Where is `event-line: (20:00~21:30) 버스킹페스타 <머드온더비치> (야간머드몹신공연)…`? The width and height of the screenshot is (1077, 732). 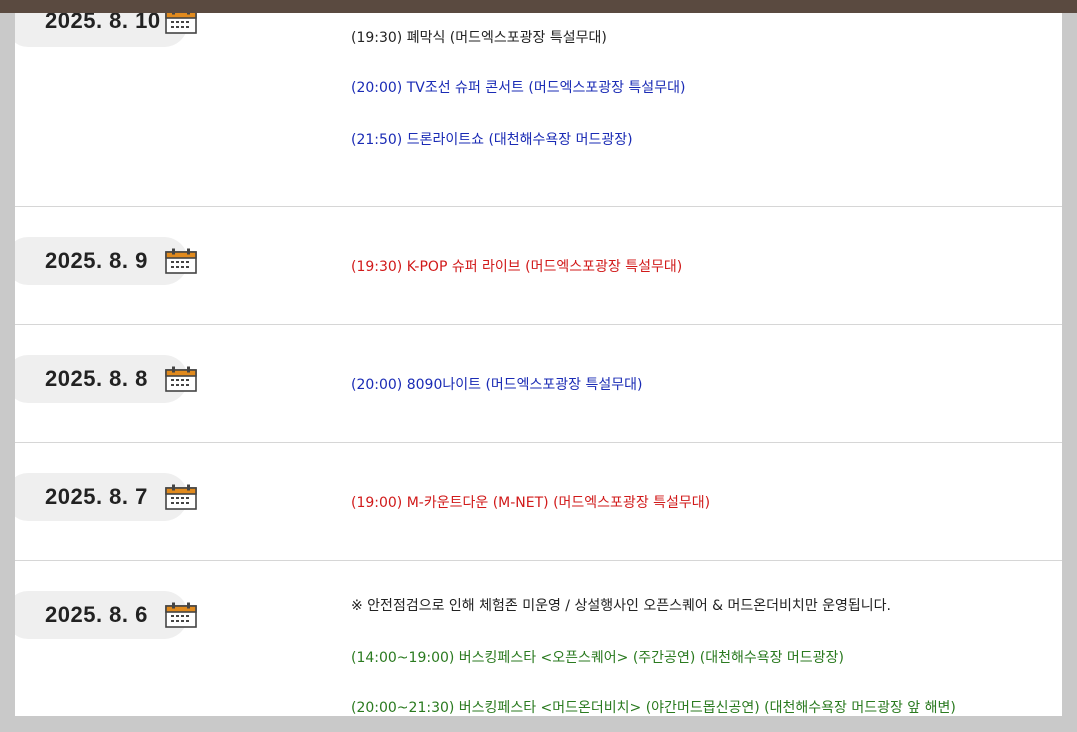 event-line: (20:00~21:30) 버스킹페스타 <머드온더비치> (야간머드몹신공연)… is located at coordinates (653, 708).